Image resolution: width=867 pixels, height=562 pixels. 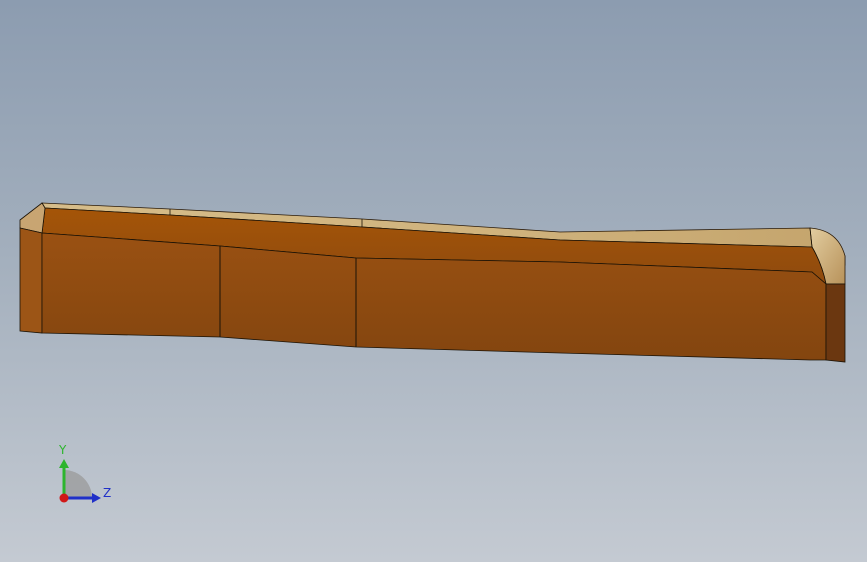 I want to click on orientation-triad: Y Z, so click(x=84, y=476).